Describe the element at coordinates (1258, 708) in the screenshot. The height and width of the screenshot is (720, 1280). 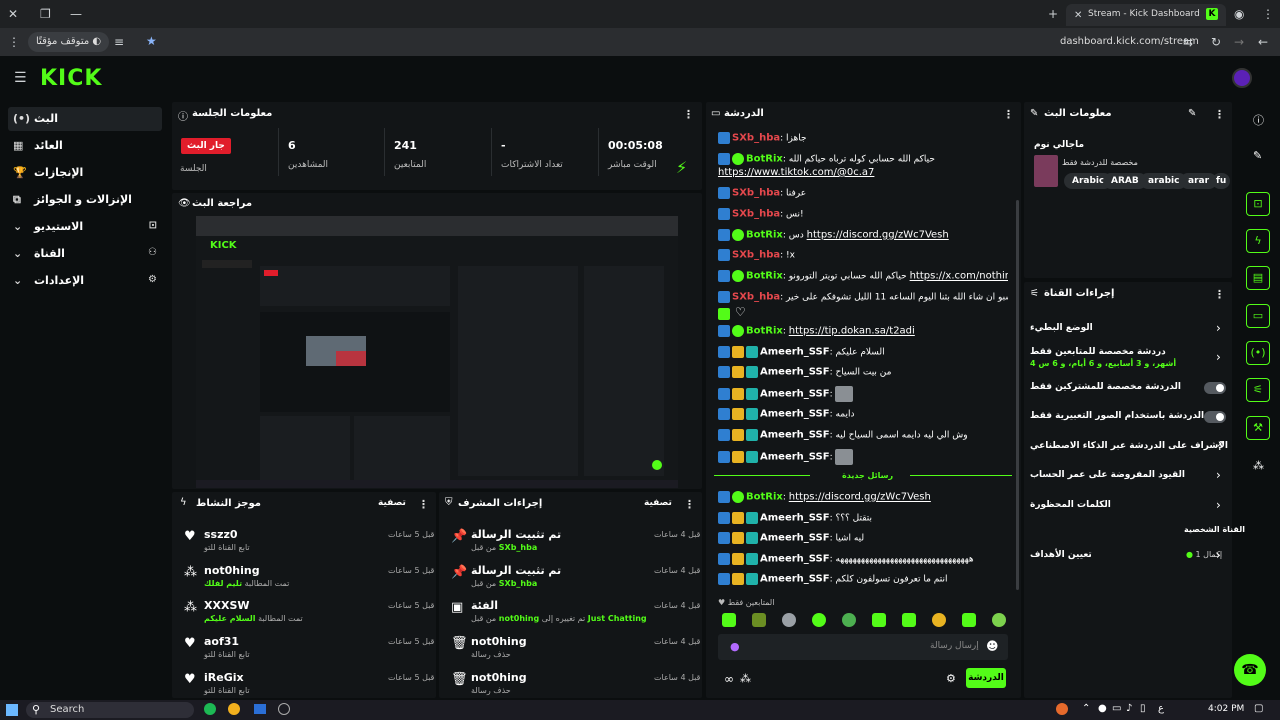
I see `notifications-icon: ▢` at that location.